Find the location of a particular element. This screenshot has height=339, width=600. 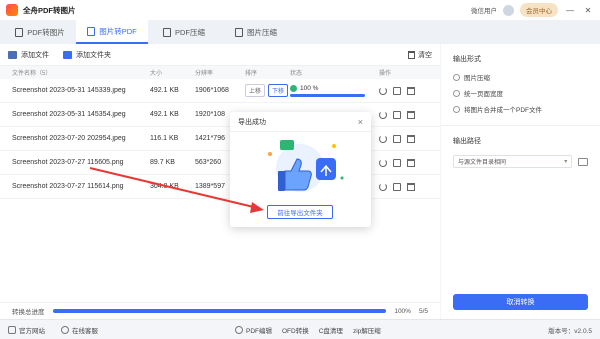

option-uniform-width: 统一页面宽度 is located at coordinates (520, 93).